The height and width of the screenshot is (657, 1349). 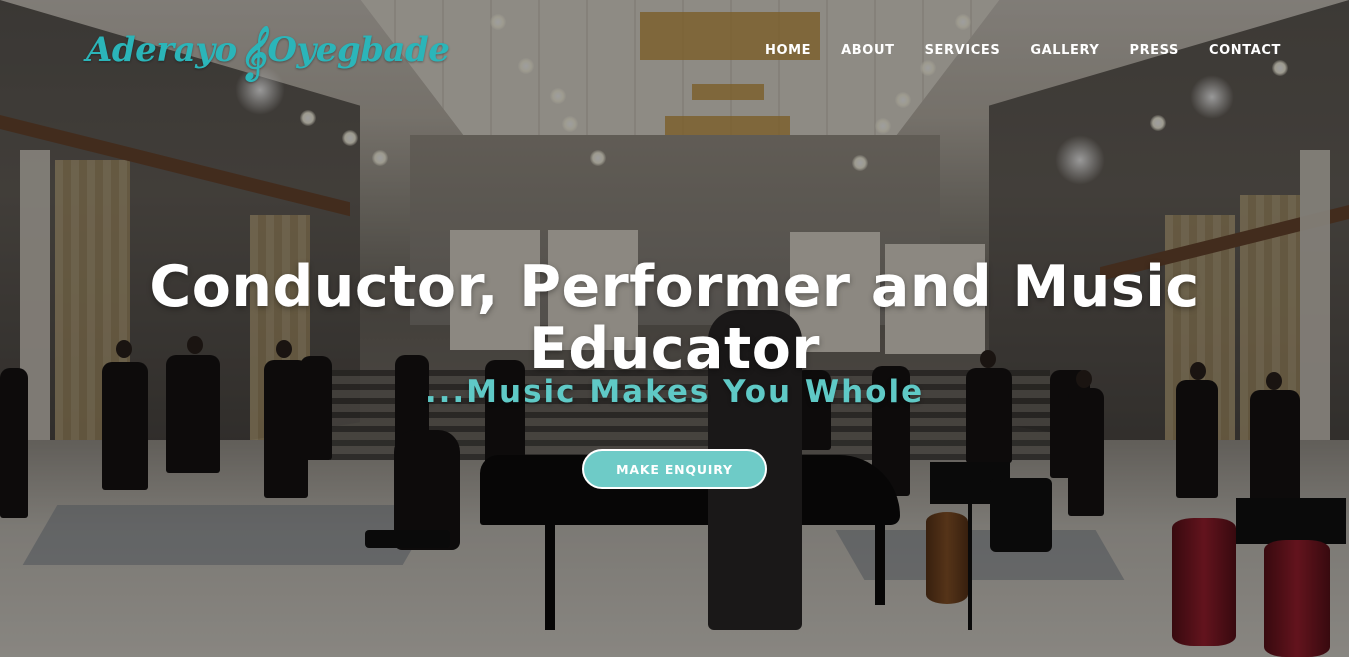 I want to click on nav-press: PRESS, so click(x=1154, y=50).